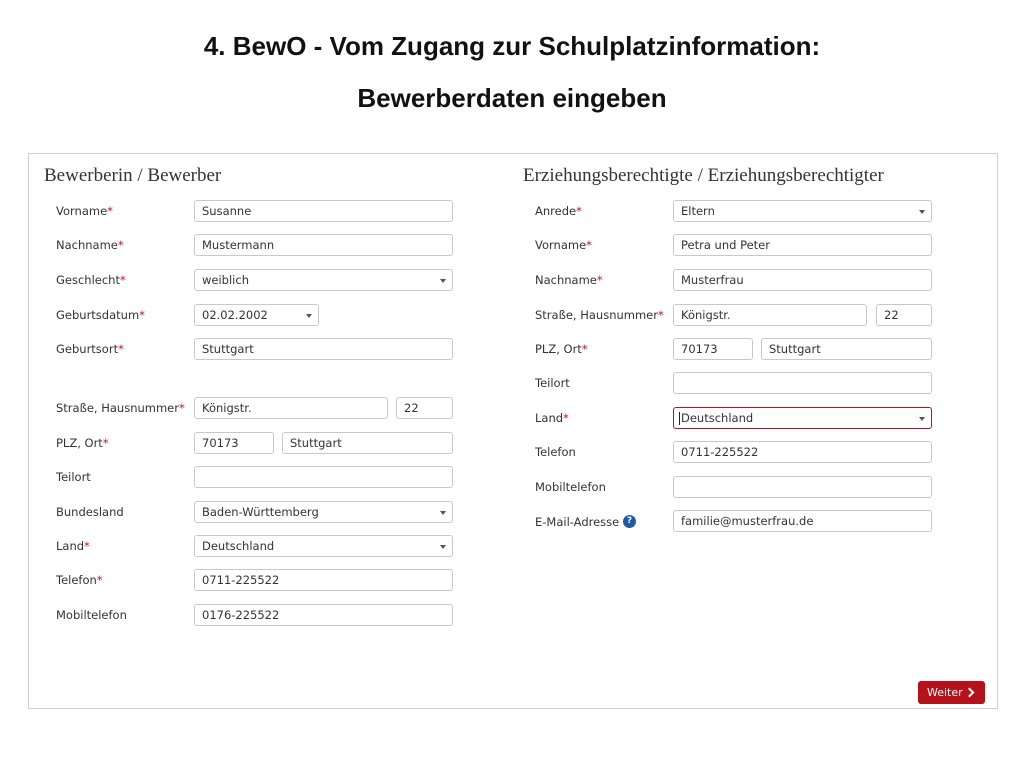 The width and height of the screenshot is (1024, 768). Describe the element at coordinates (120, 408) in the screenshot. I see `applicant-strasse-label: Straße, Hausnummer*` at that location.